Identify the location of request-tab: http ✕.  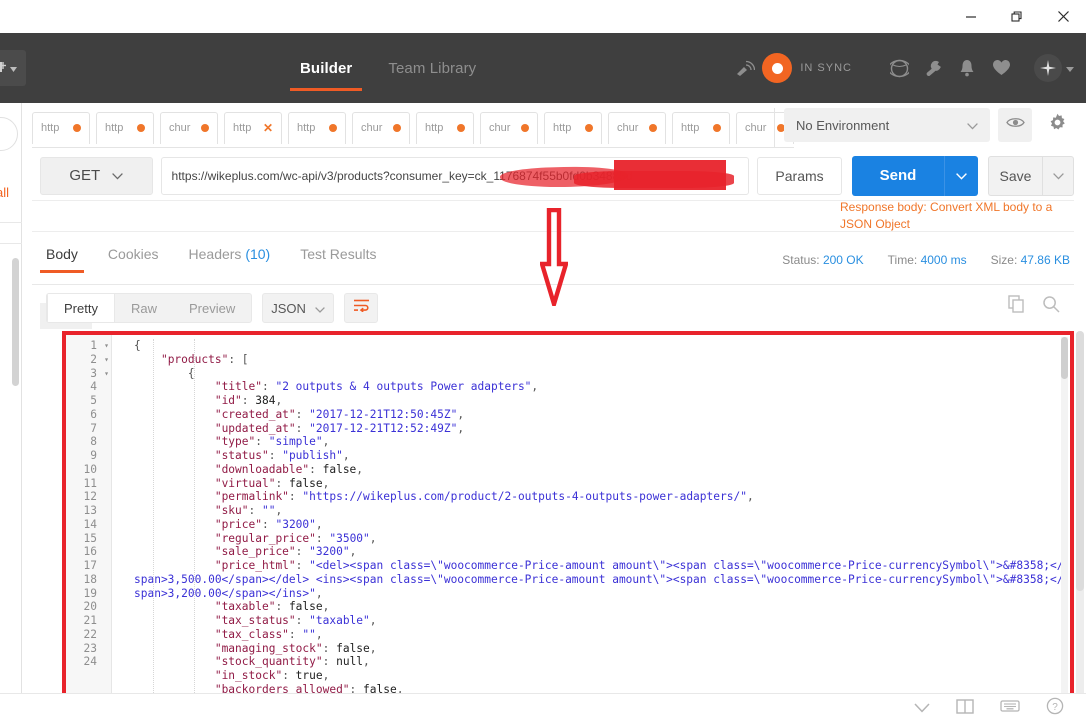
(253, 127).